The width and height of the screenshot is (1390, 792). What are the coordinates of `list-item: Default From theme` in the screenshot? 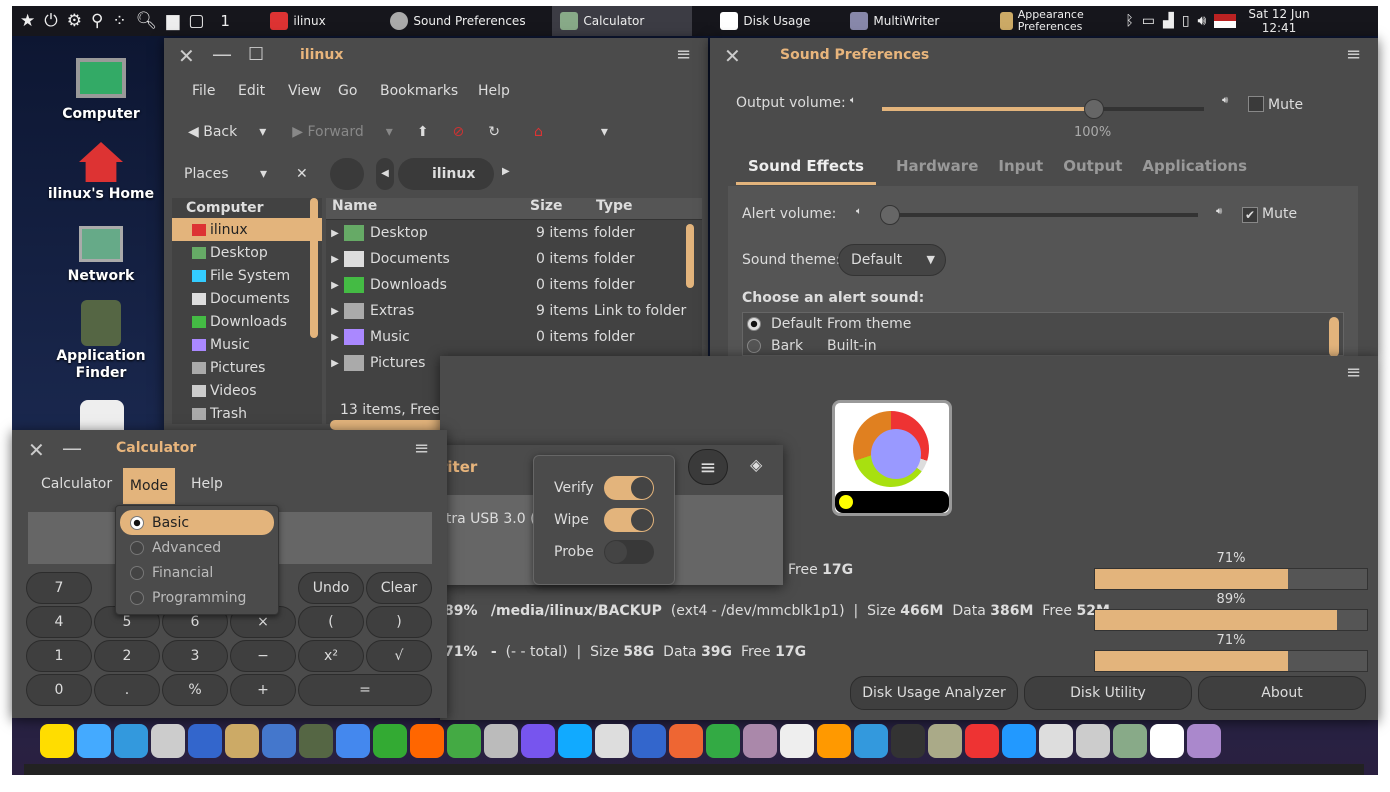 It's located at (1043, 324).